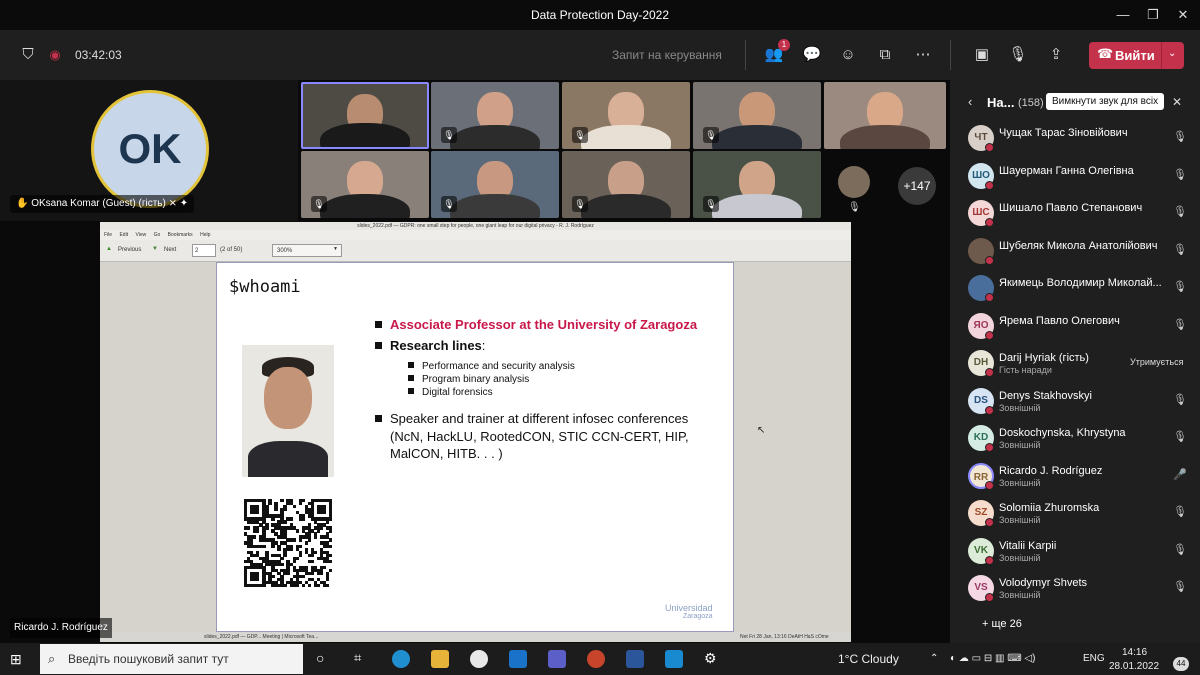 This screenshot has width=1200, height=675. I want to click on chat-icon: 💬, so click(812, 55).